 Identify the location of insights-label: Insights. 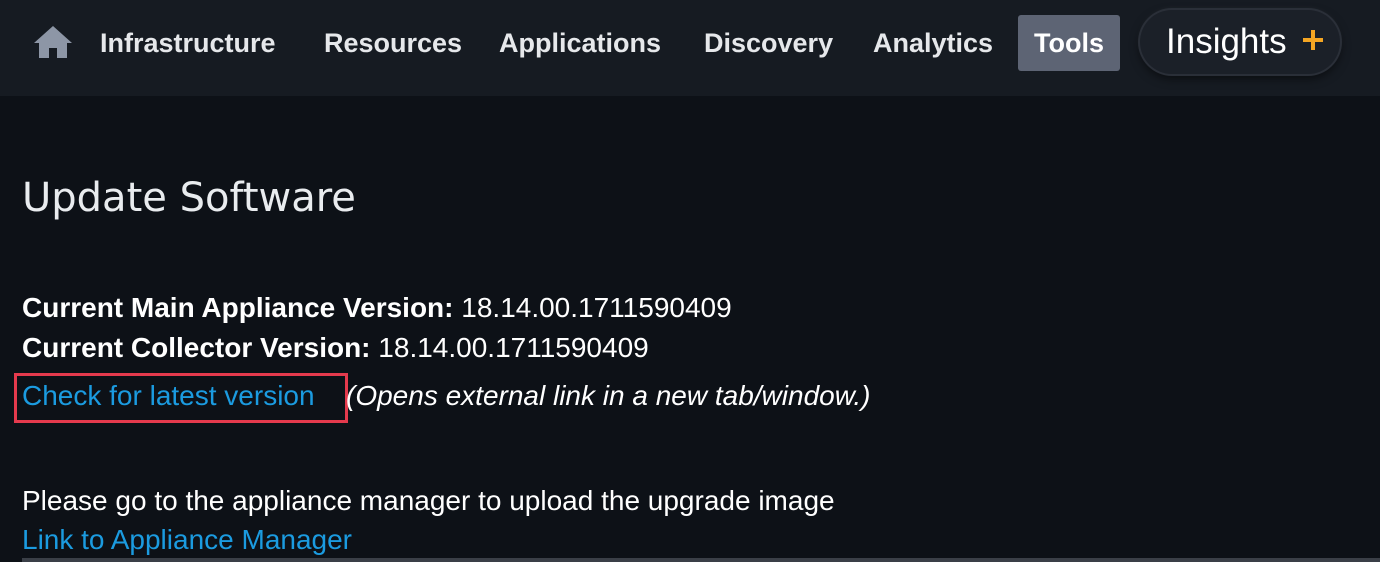
(1226, 41).